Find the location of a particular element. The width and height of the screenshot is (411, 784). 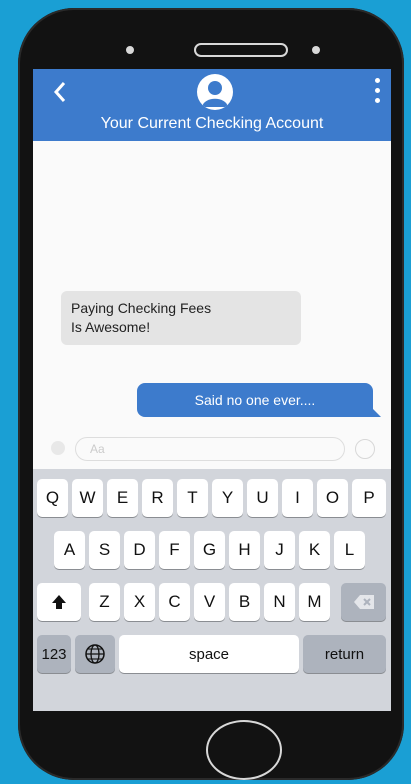

shift-key is located at coordinates (59, 602).